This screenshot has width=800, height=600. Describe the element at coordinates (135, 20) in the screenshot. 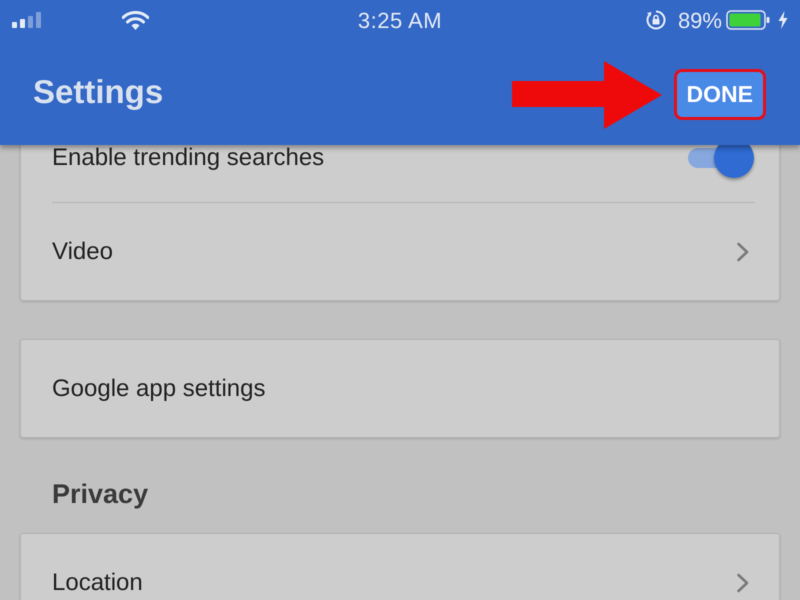

I see `wifi-icon` at that location.